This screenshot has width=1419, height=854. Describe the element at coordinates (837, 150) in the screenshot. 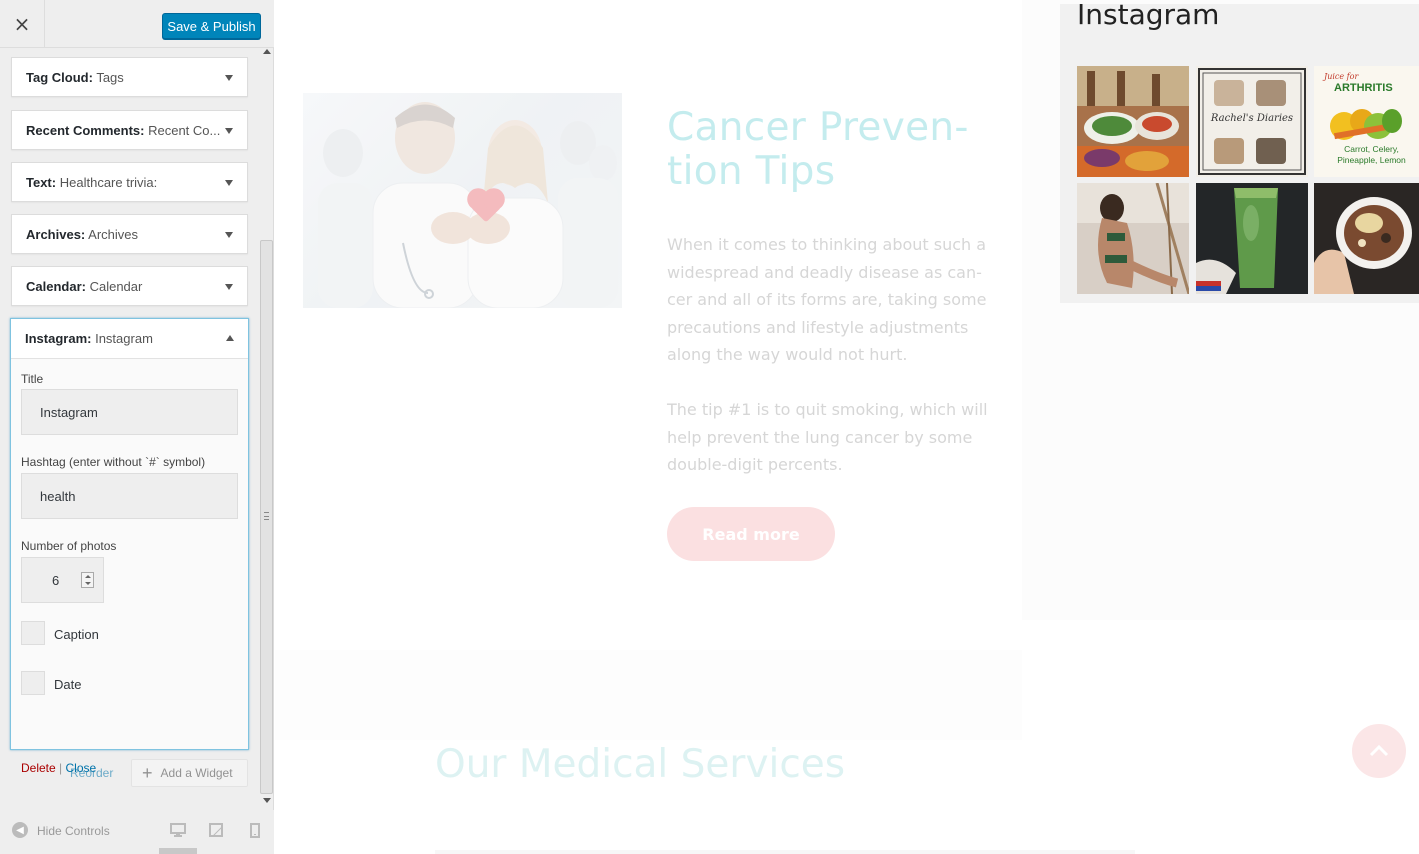

I see `post-title: Cancer Preven-tion Tips` at that location.